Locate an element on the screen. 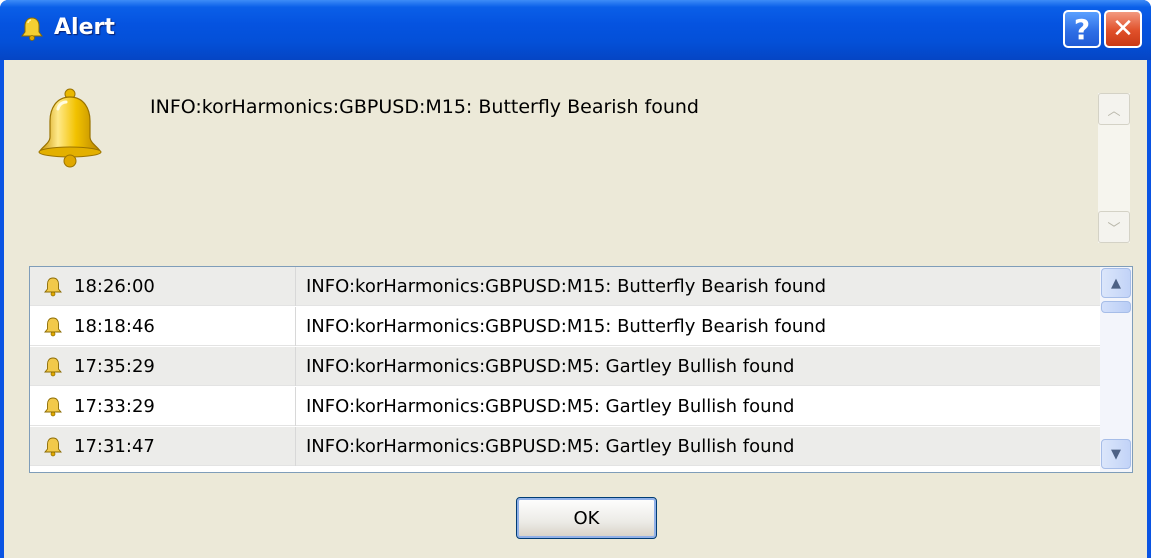  window-title: Alert is located at coordinates (84, 27).